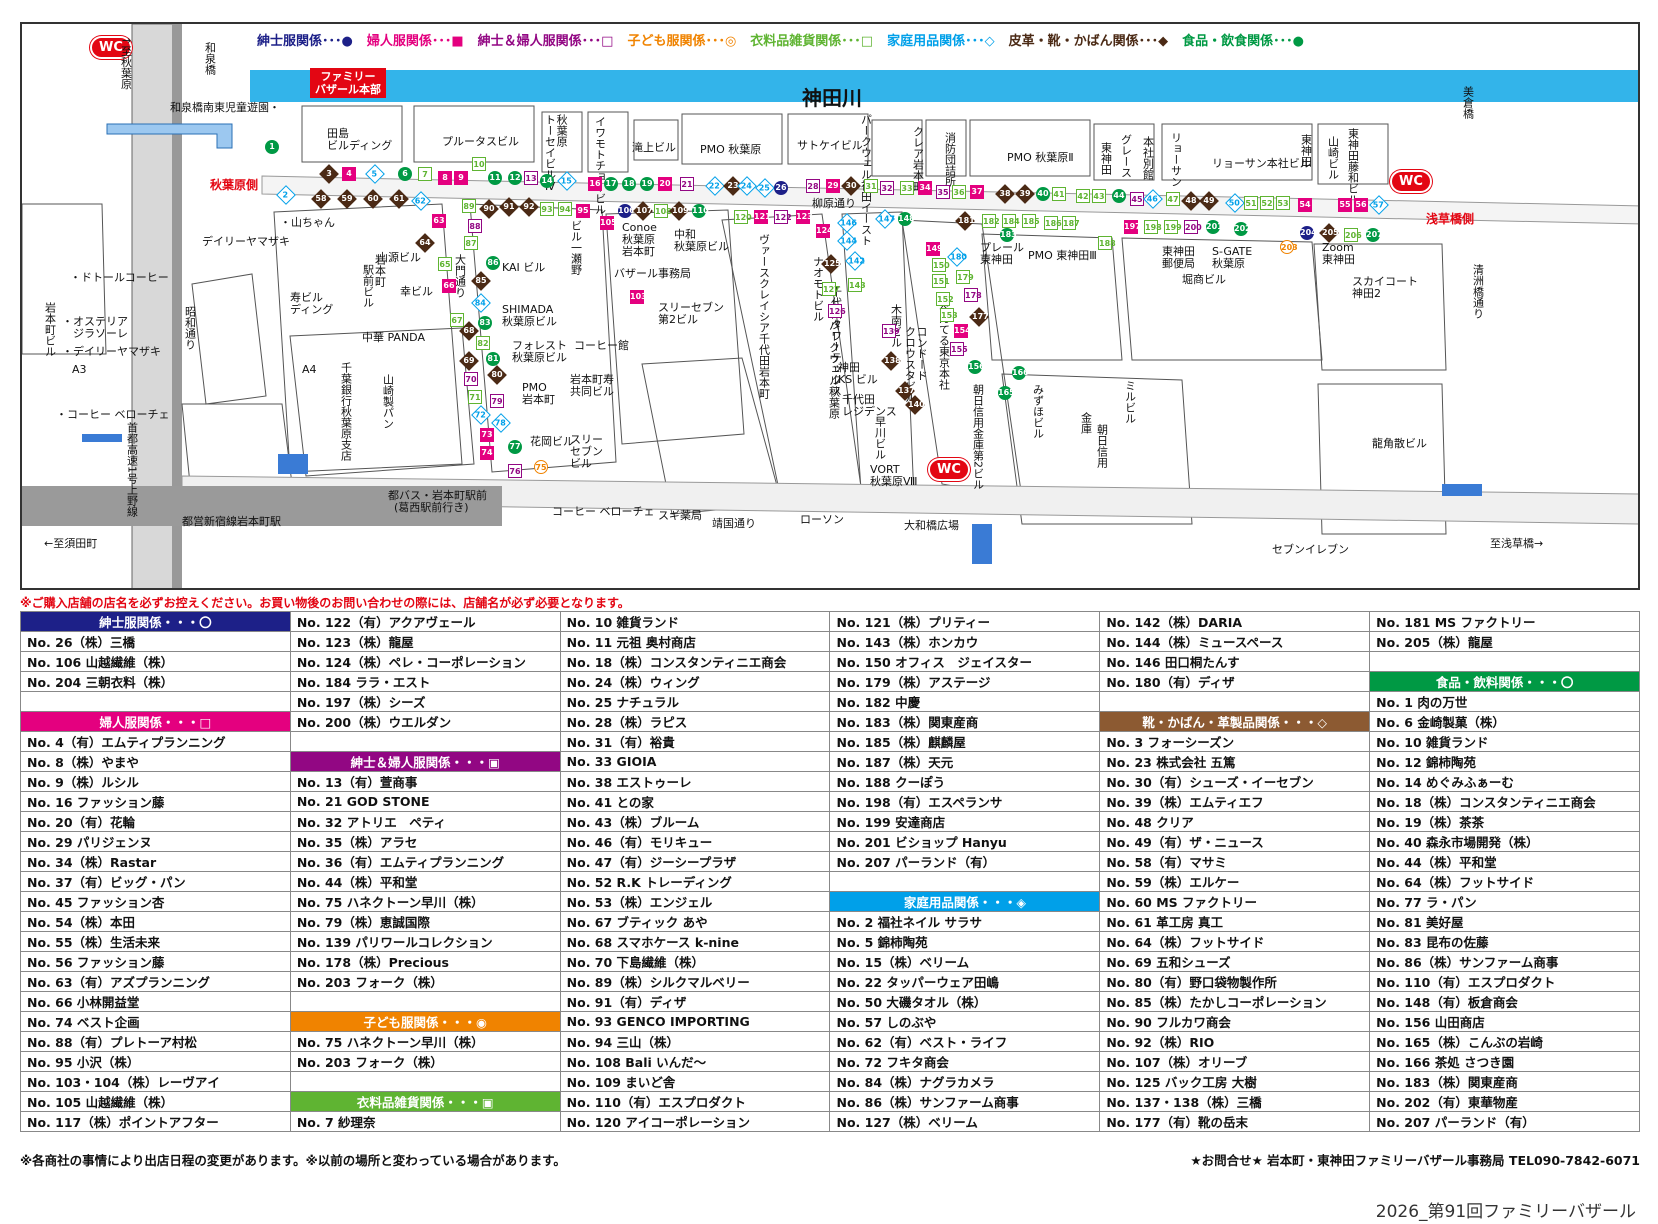 This screenshot has width=1658, height=1224. What do you see at coordinates (1289, 247) in the screenshot?
I see `shop-marker: 203` at bounding box center [1289, 247].